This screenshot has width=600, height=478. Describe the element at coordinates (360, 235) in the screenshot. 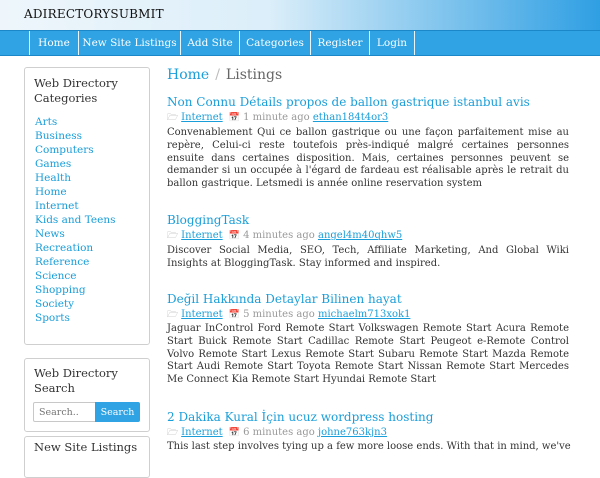

I see `listing-user-link: angel4m40qhw5` at that location.